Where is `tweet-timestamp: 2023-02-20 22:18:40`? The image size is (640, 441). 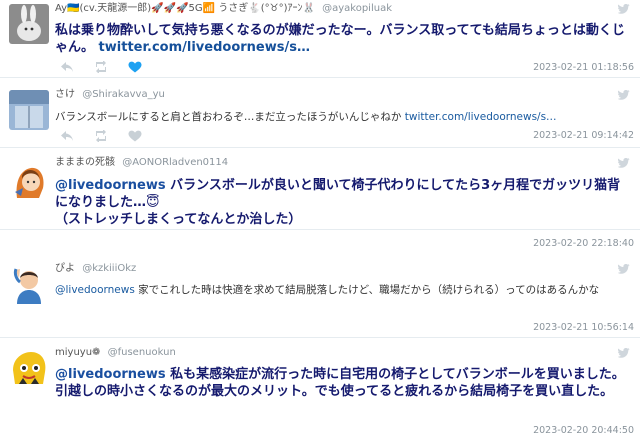 tweet-timestamp: 2023-02-20 22:18:40 is located at coordinates (583, 243).